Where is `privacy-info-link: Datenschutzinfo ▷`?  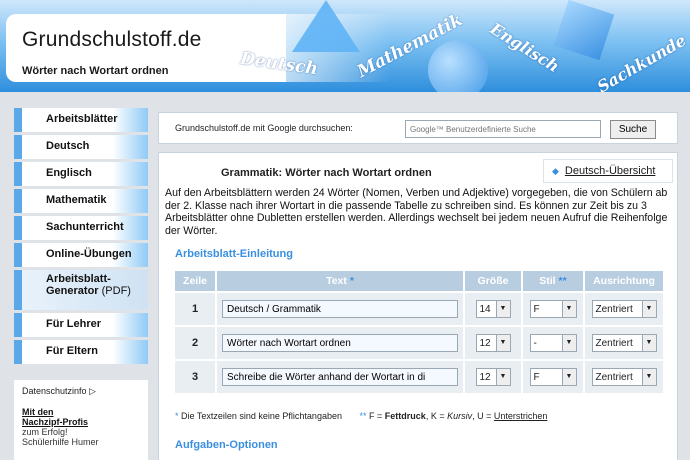 privacy-info-link: Datenschutzinfo ▷ is located at coordinates (81, 391).